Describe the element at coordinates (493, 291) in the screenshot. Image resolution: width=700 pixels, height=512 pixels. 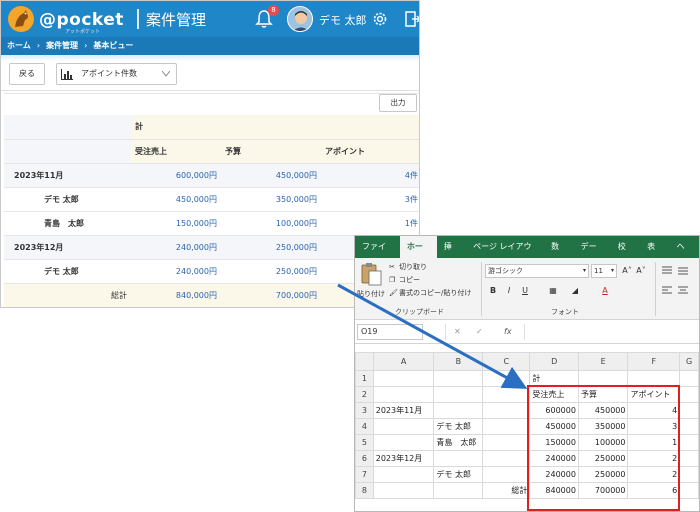
I see `bold-button: B` at that location.